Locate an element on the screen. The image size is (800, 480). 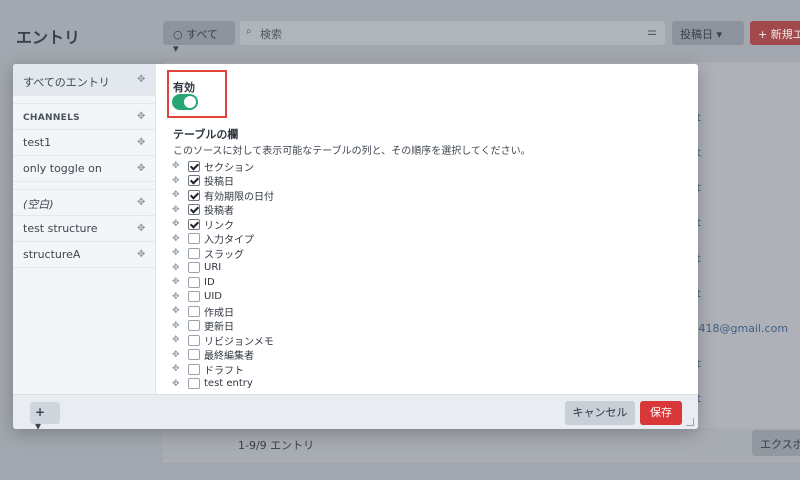
column-label: リビジョンメモ is located at coordinates (239, 342).